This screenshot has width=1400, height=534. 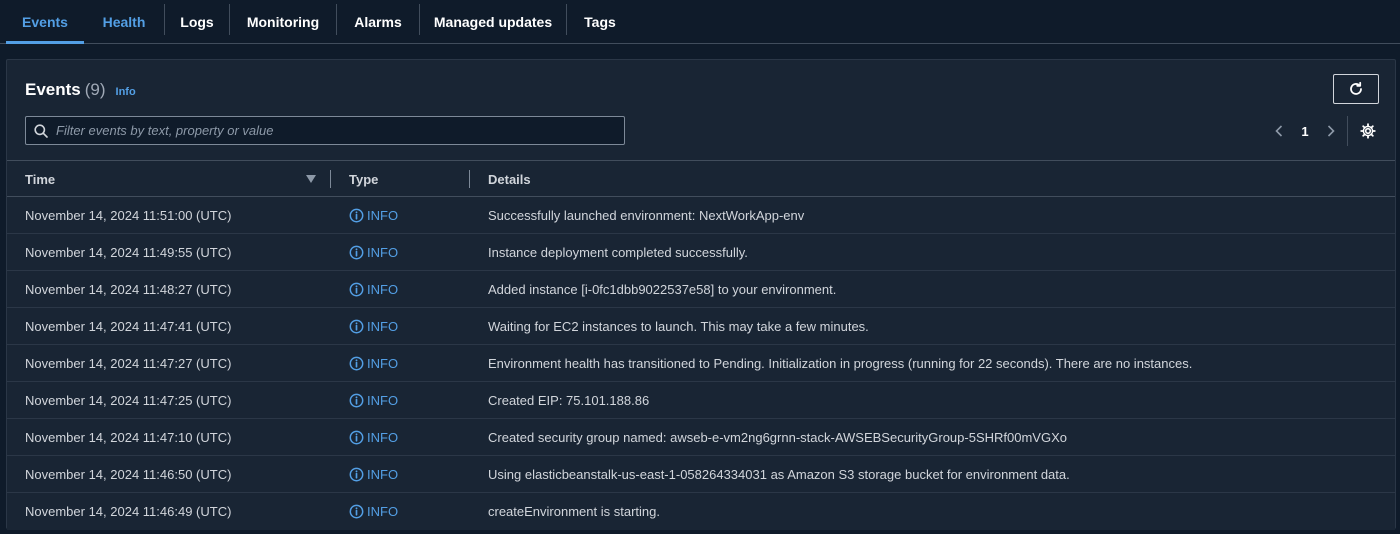 What do you see at coordinates (128, 437) in the screenshot?
I see `event-time: November 14, 2024 11:47:10 (UTC)` at bounding box center [128, 437].